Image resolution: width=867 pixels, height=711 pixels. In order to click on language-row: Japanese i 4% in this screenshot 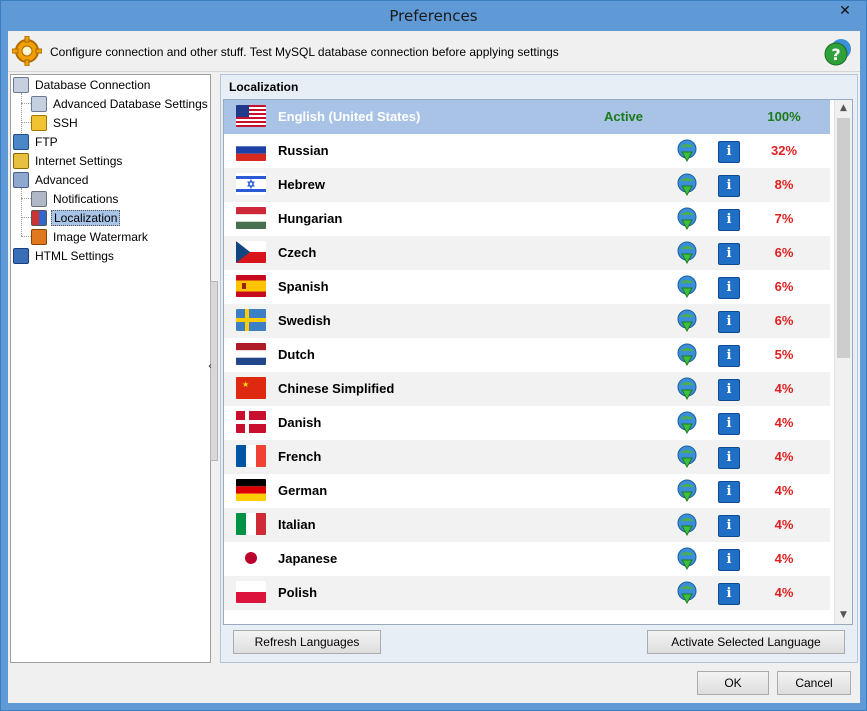, I will do `click(527, 559)`.